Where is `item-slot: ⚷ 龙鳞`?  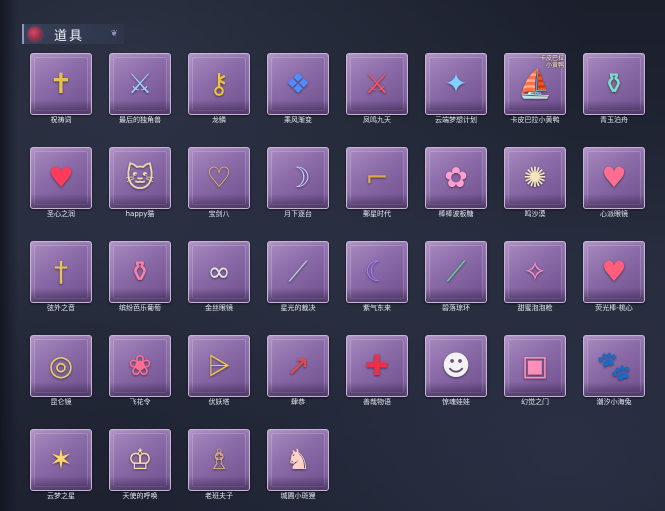 item-slot: ⚷ 龙鳞 is located at coordinates (219, 89).